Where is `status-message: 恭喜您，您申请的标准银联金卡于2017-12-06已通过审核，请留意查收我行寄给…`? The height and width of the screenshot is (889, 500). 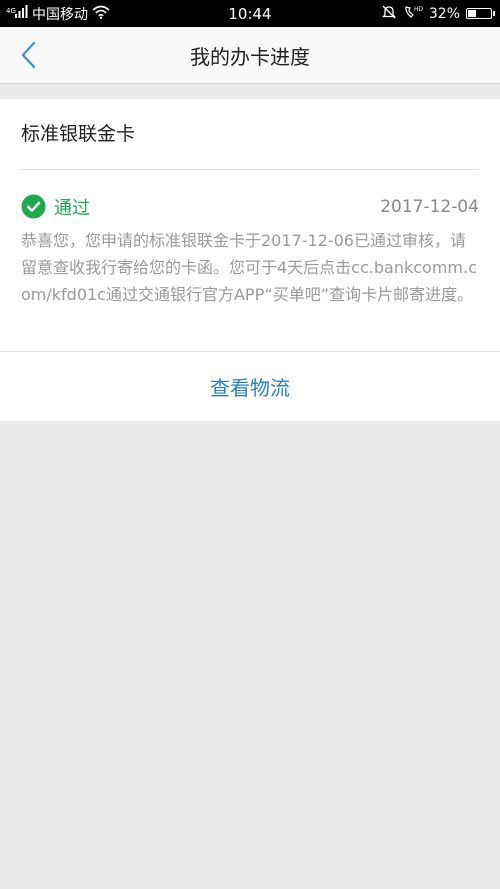 status-message: 恭喜您，您申请的标准银联金卡于2017-12-06已通过审核，请留意查收我行寄给… is located at coordinates (249, 267).